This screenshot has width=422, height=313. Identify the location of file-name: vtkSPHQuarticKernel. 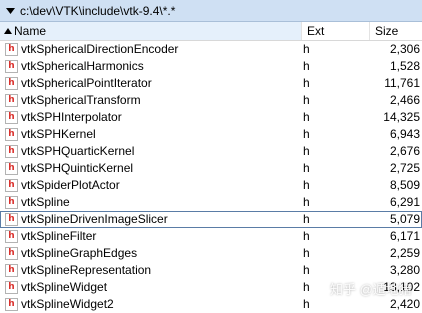
(78, 151).